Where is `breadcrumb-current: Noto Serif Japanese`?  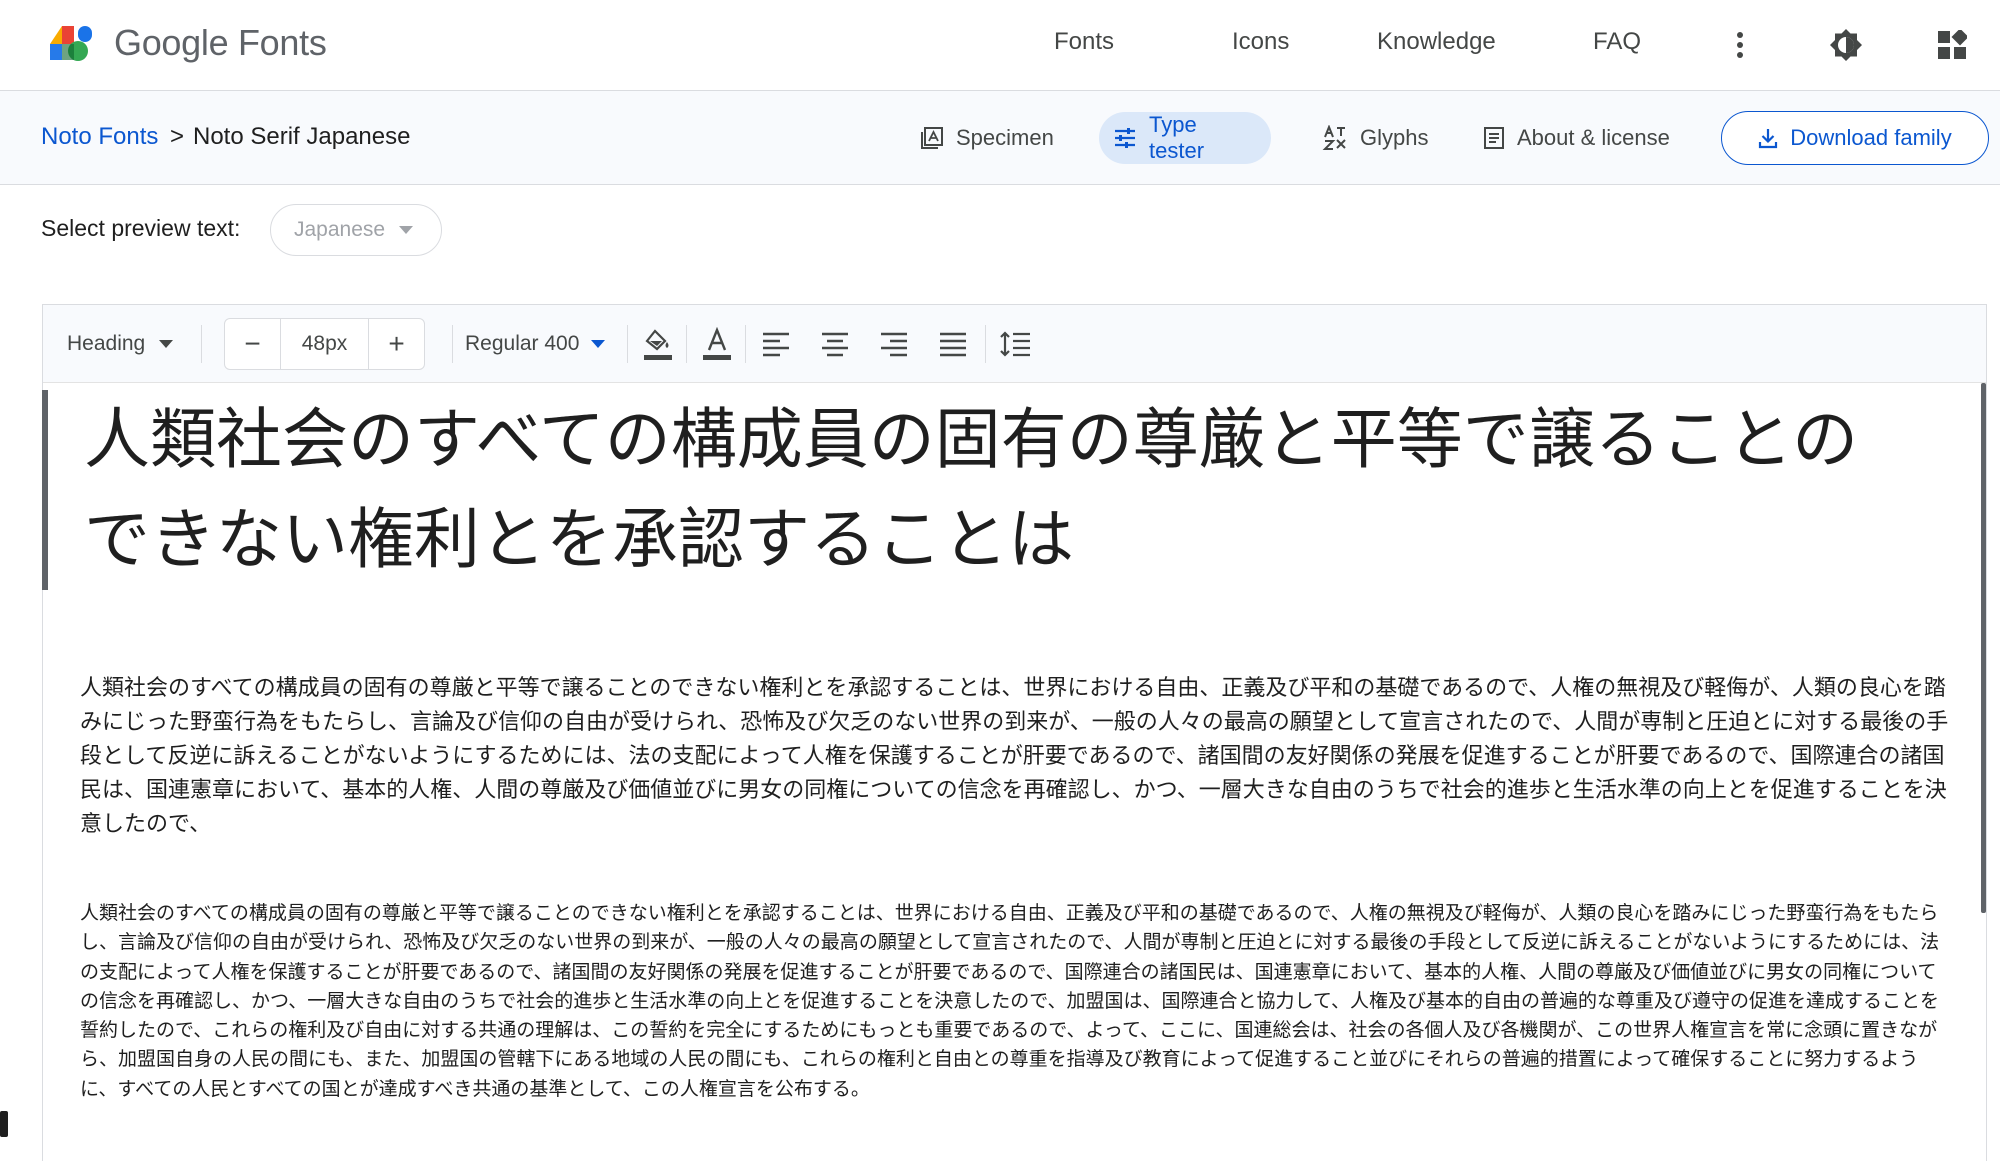 breadcrumb-current: Noto Serif Japanese is located at coordinates (302, 136).